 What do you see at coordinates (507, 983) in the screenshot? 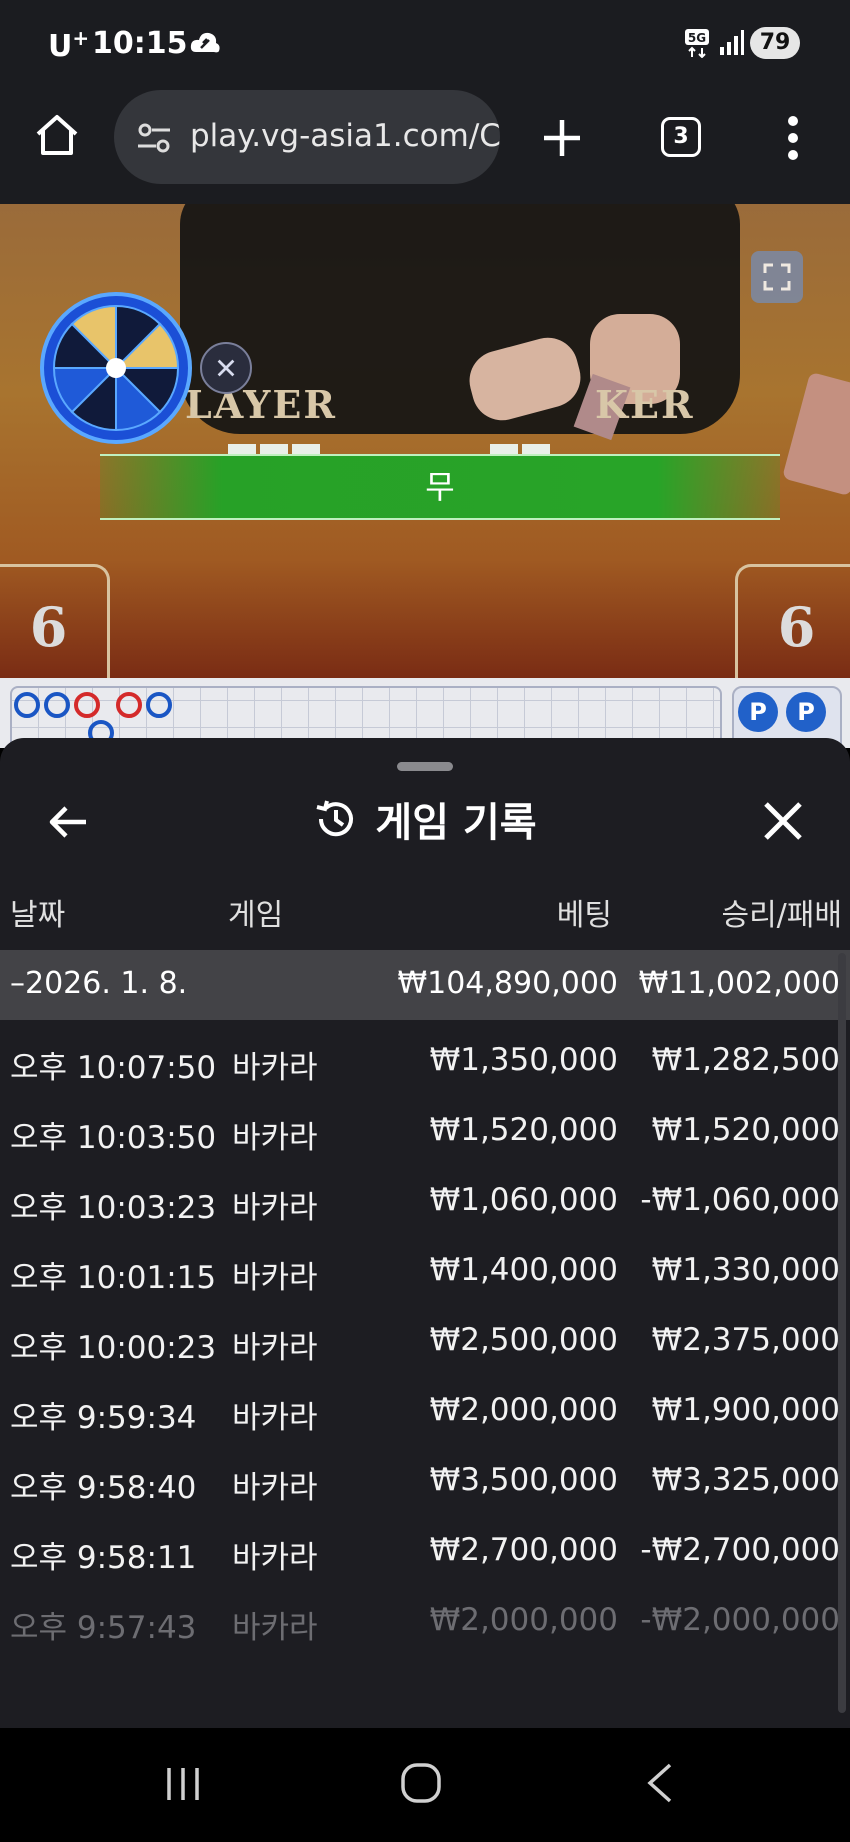
I see `group-bet-total: ₩104,890,000` at bounding box center [507, 983].